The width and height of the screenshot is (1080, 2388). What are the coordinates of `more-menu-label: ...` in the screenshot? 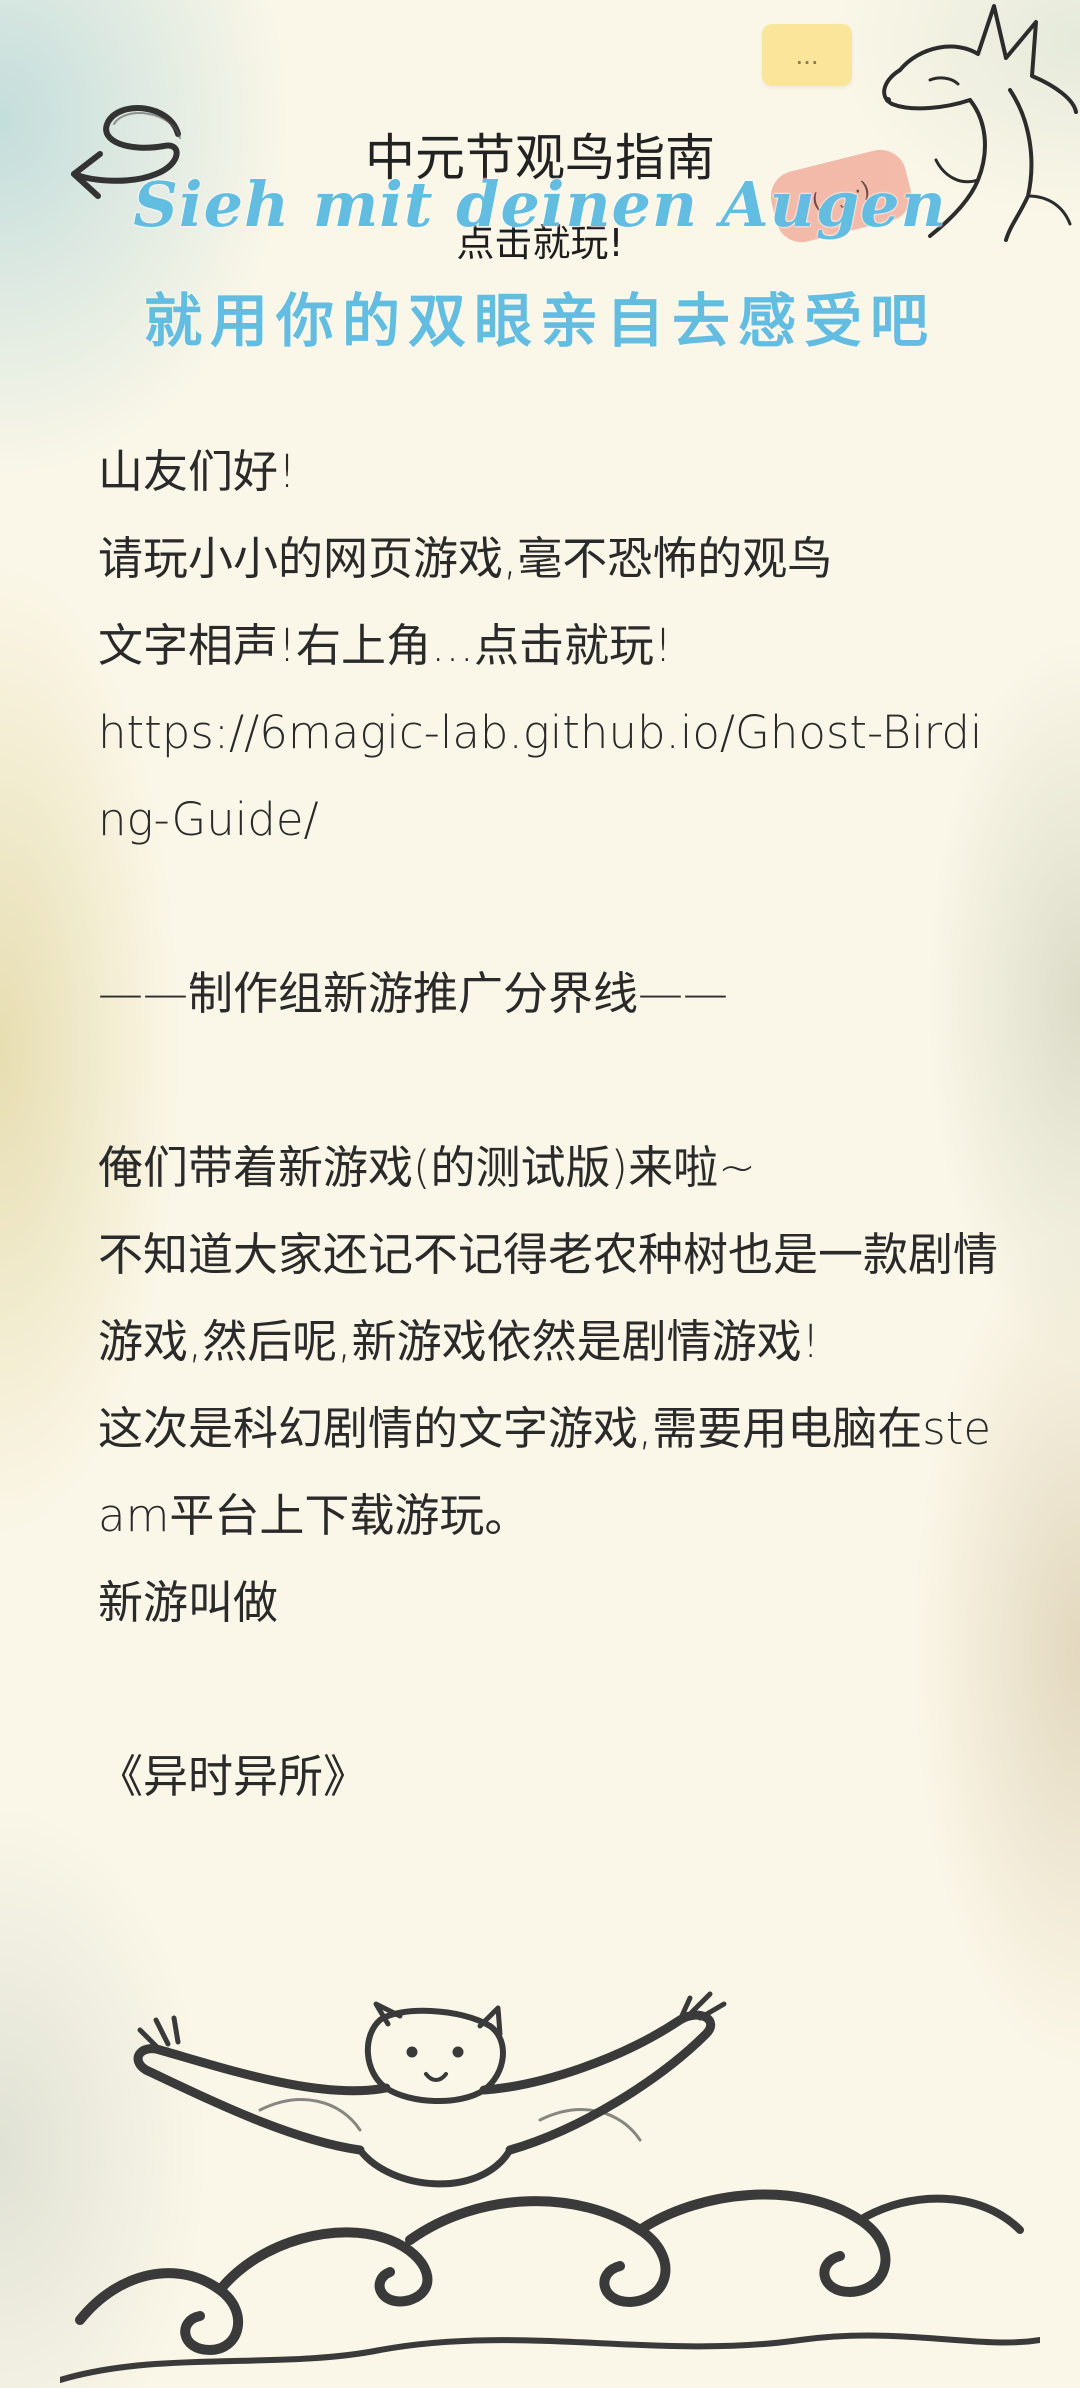 It's located at (807, 54).